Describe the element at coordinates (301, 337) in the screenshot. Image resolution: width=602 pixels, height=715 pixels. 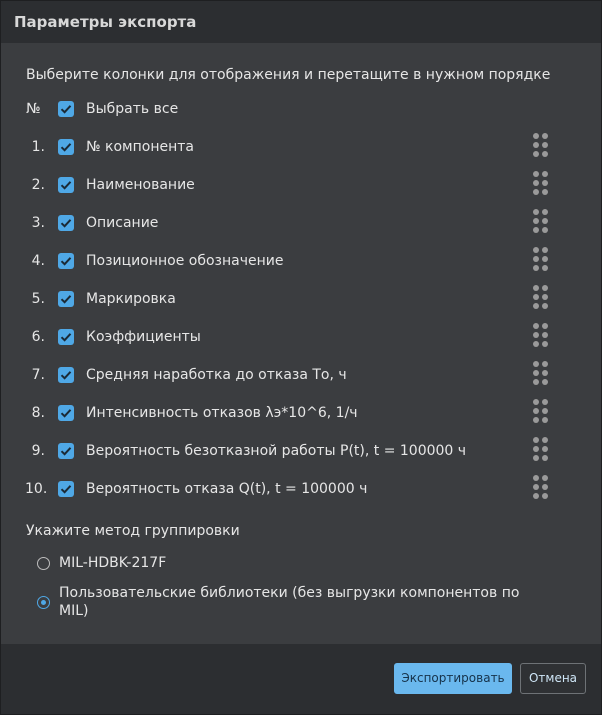
I see `column-row: 6. Коэффициенты` at that location.